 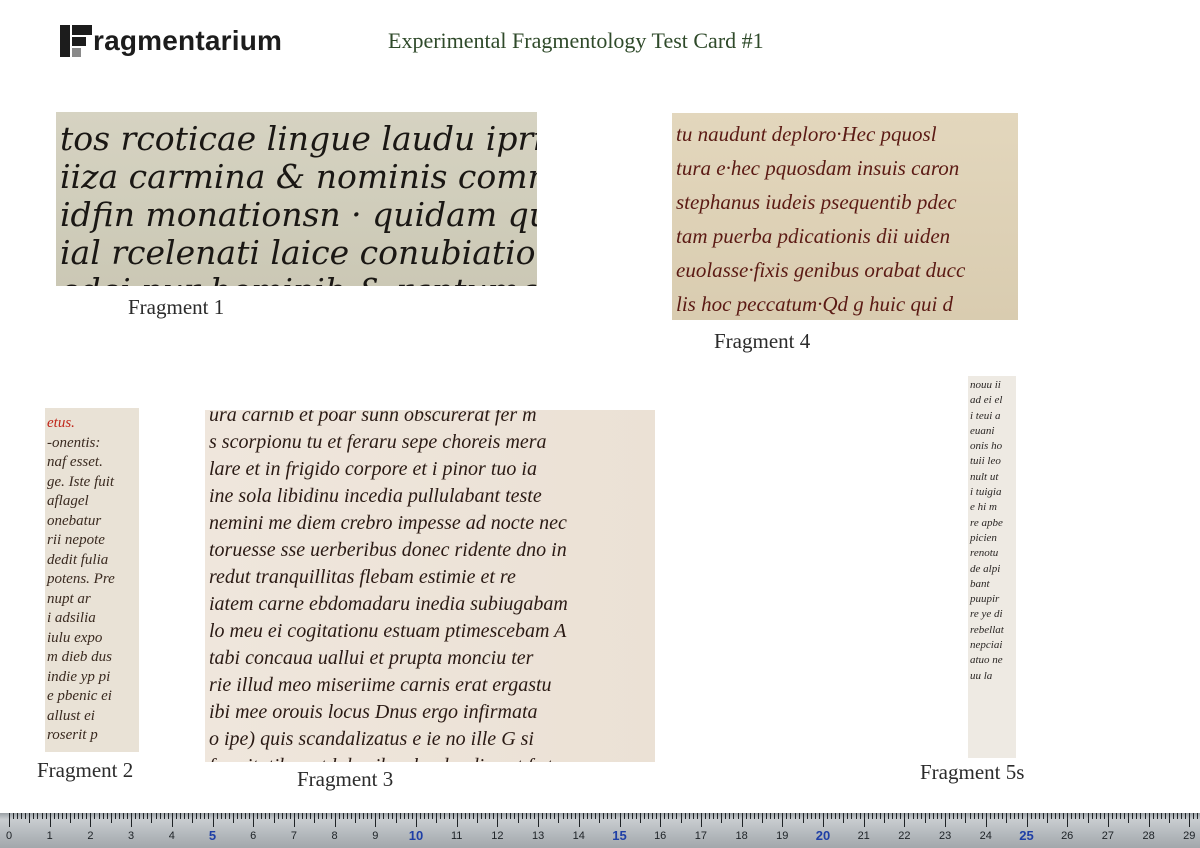 What do you see at coordinates (986, 522) in the screenshot?
I see `manuscript-line: re apbe` at bounding box center [986, 522].